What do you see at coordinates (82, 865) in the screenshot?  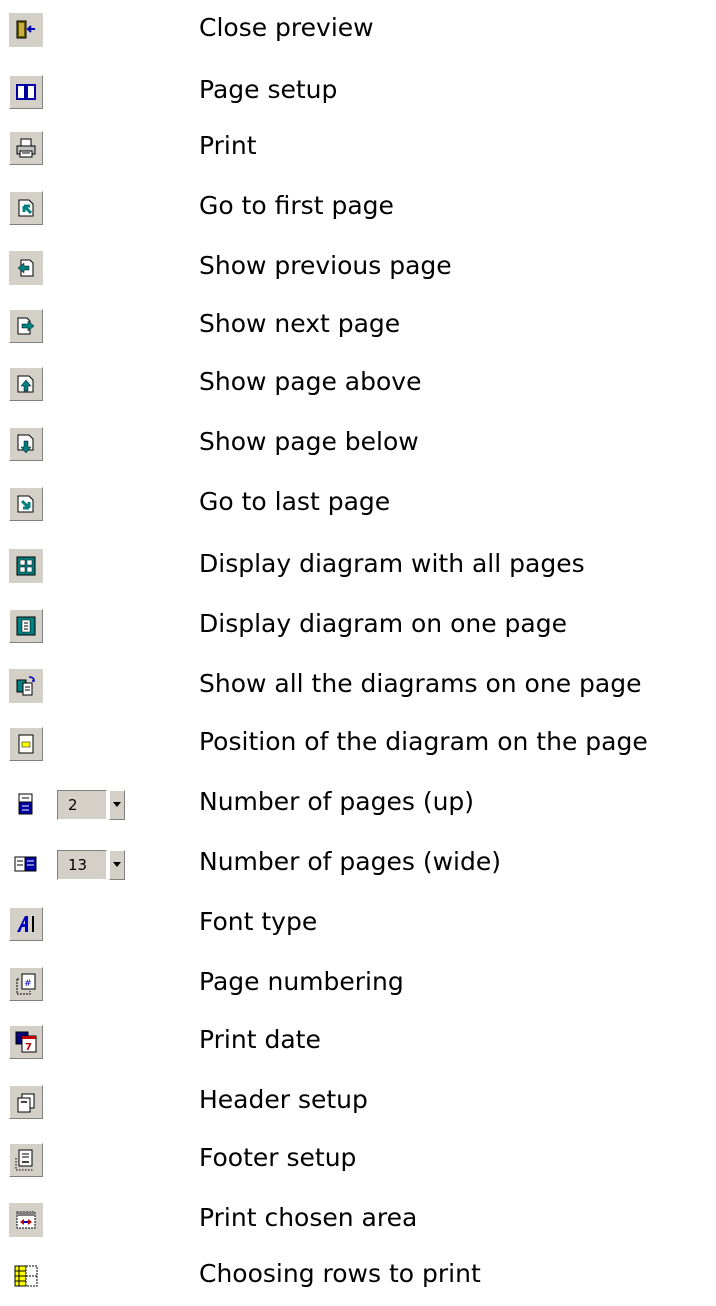 I see `pages-wide-value: 13` at bounding box center [82, 865].